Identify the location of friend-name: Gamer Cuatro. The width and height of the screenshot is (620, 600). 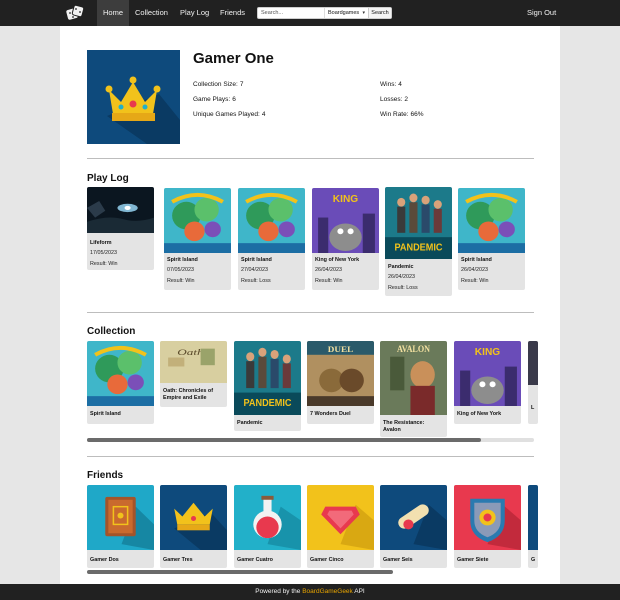
(255, 560).